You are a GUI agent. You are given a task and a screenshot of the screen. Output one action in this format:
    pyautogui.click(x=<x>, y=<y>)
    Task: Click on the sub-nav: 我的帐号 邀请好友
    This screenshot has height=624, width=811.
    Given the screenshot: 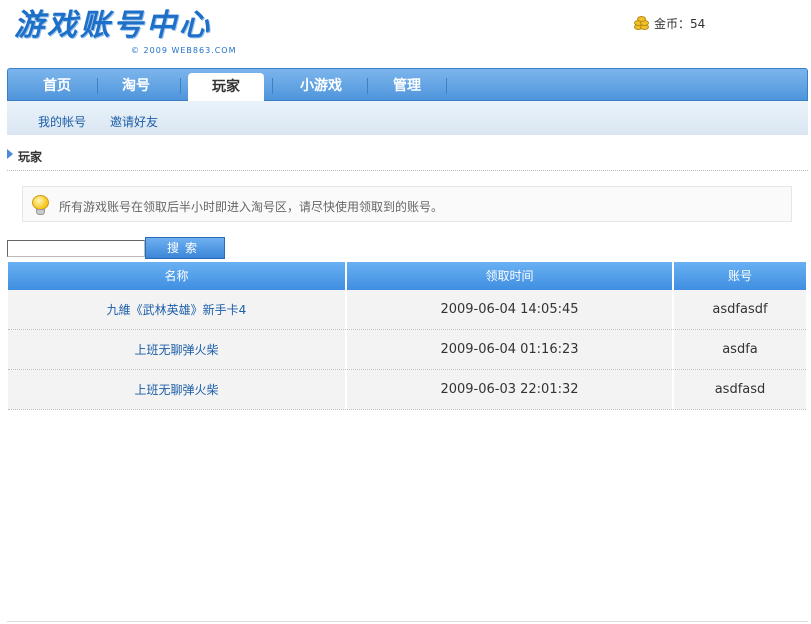 What is the action you would take?
    pyautogui.click(x=407, y=118)
    